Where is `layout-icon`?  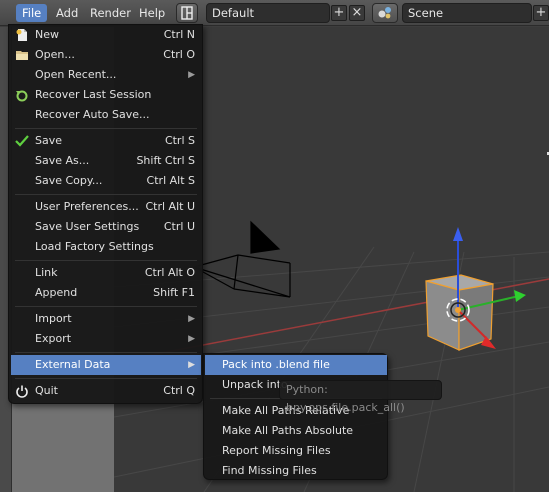
layout-icon is located at coordinates (187, 13).